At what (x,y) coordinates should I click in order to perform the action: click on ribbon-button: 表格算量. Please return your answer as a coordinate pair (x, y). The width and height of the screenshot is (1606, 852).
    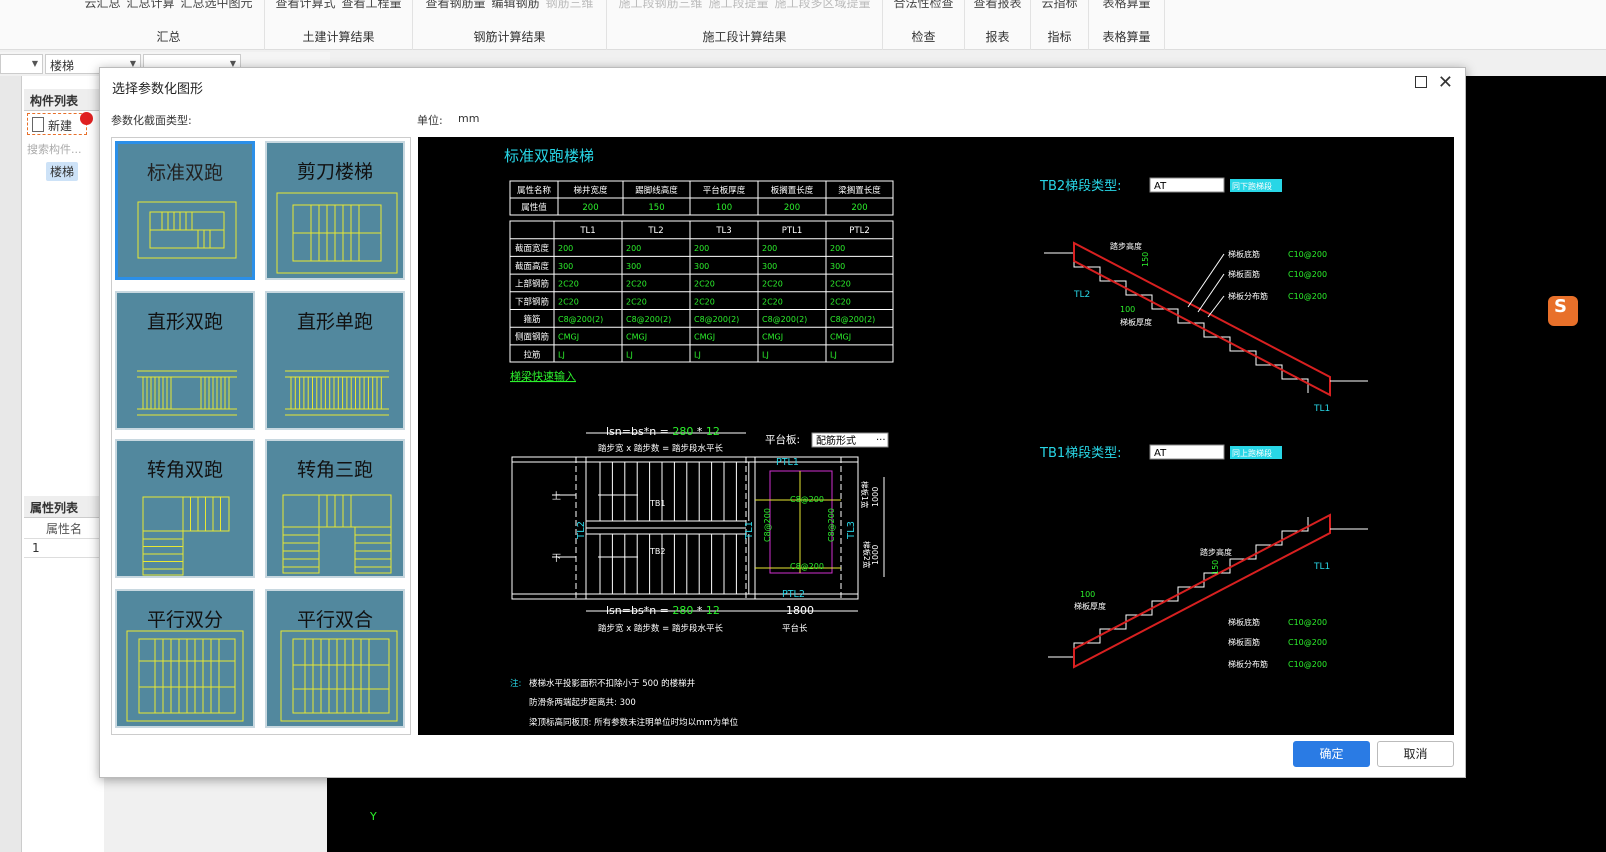
    Looking at the image, I should click on (1126, 5).